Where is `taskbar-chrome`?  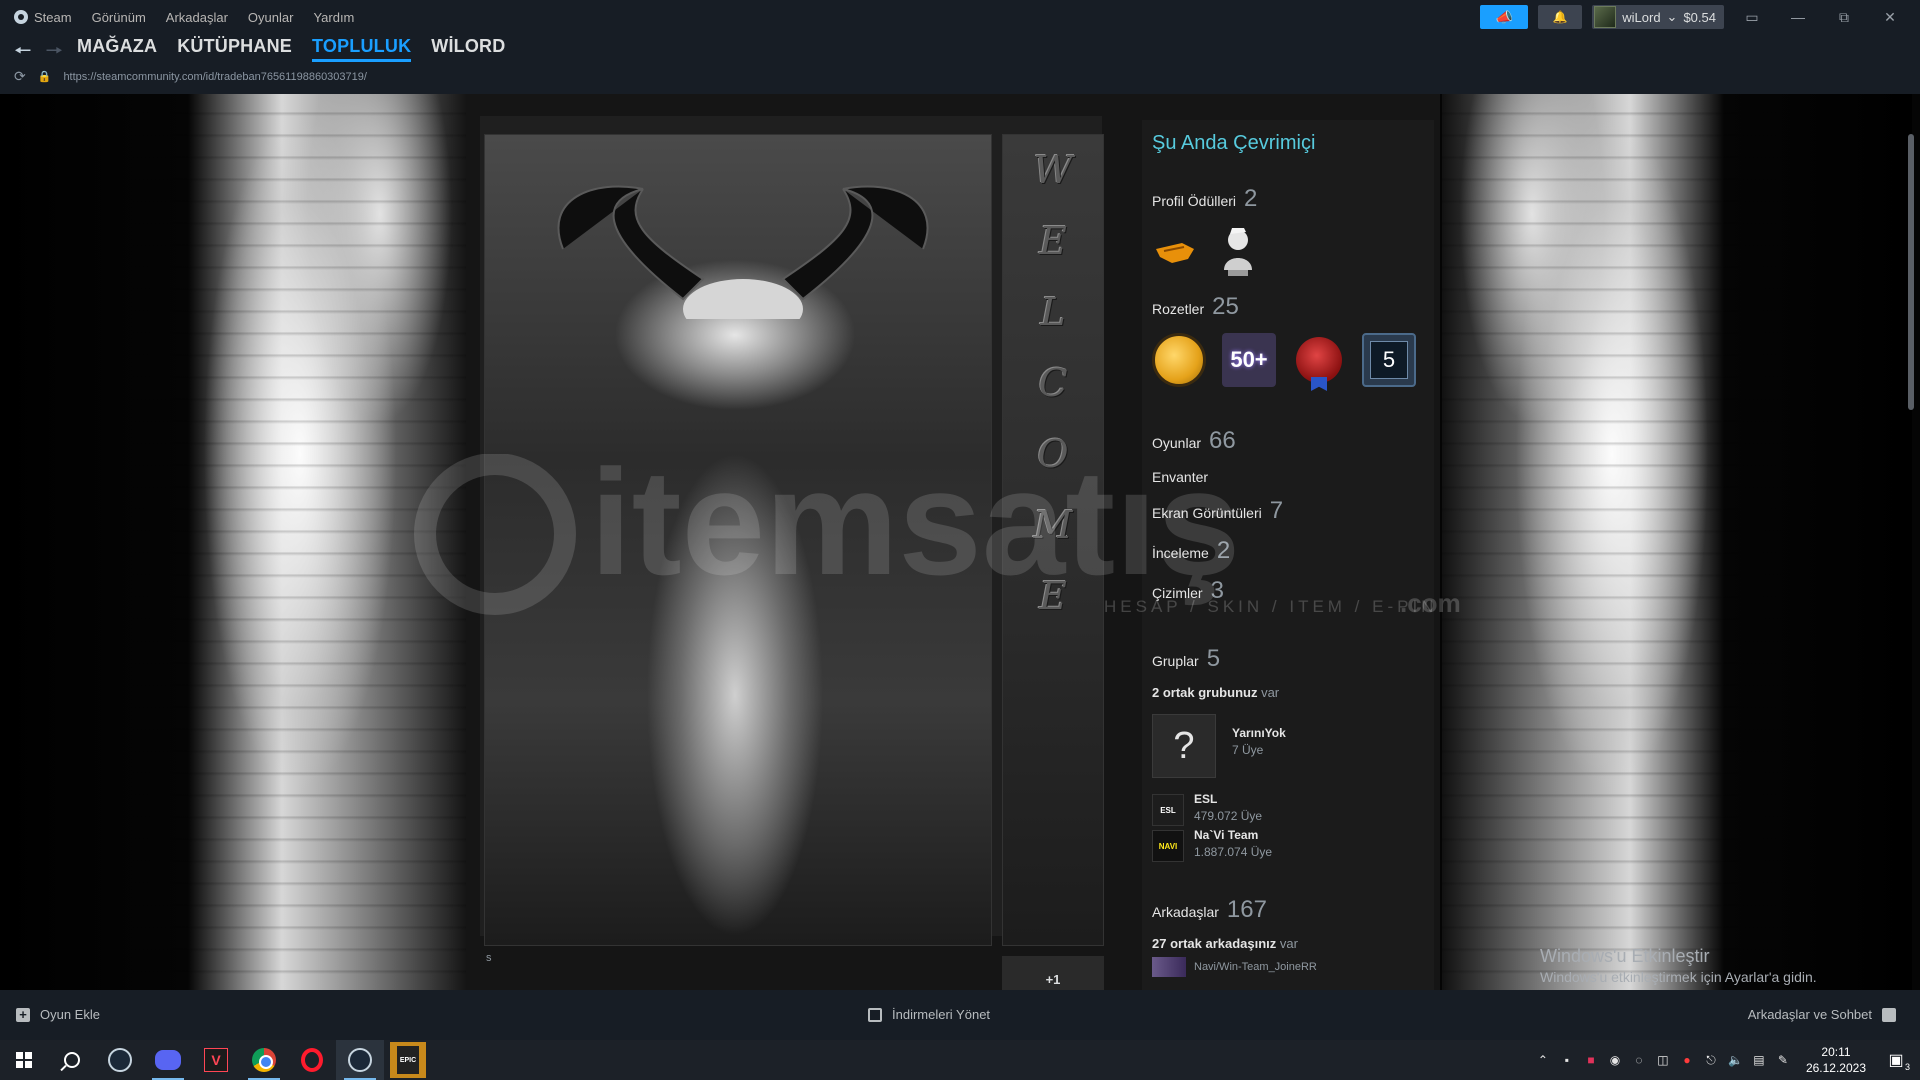 taskbar-chrome is located at coordinates (264, 1060).